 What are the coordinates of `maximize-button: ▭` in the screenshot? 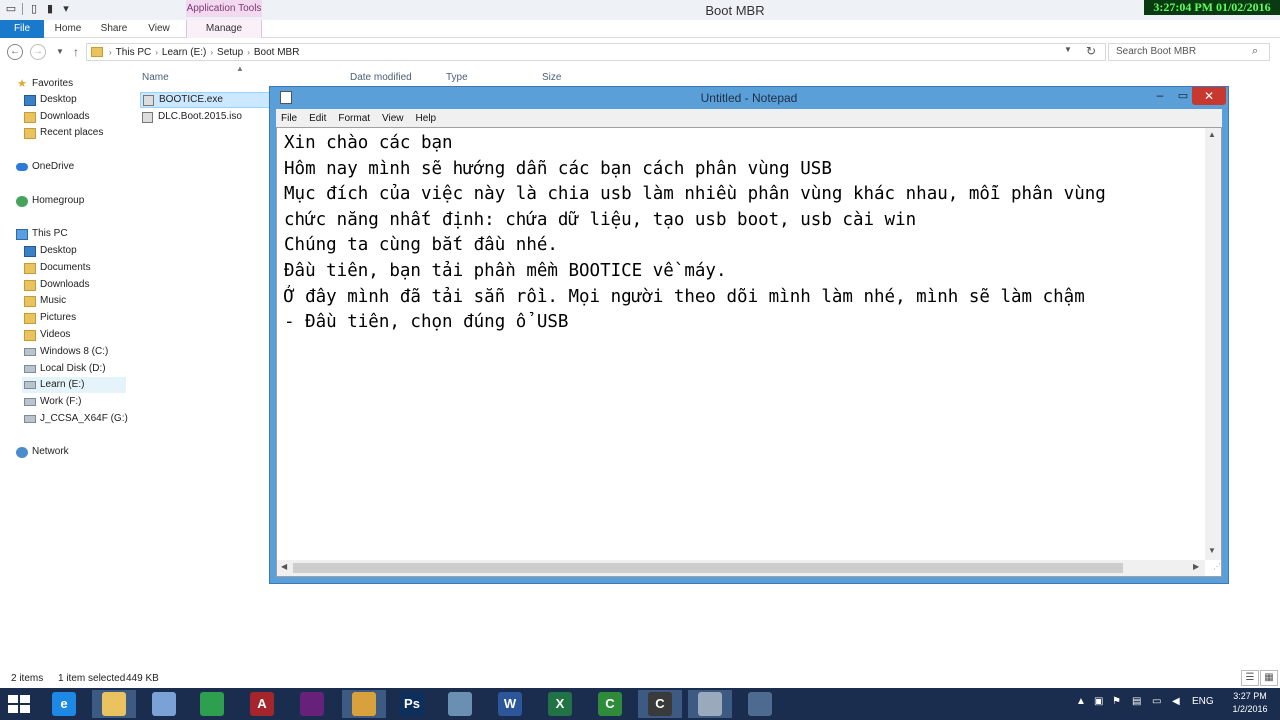 It's located at (1183, 96).